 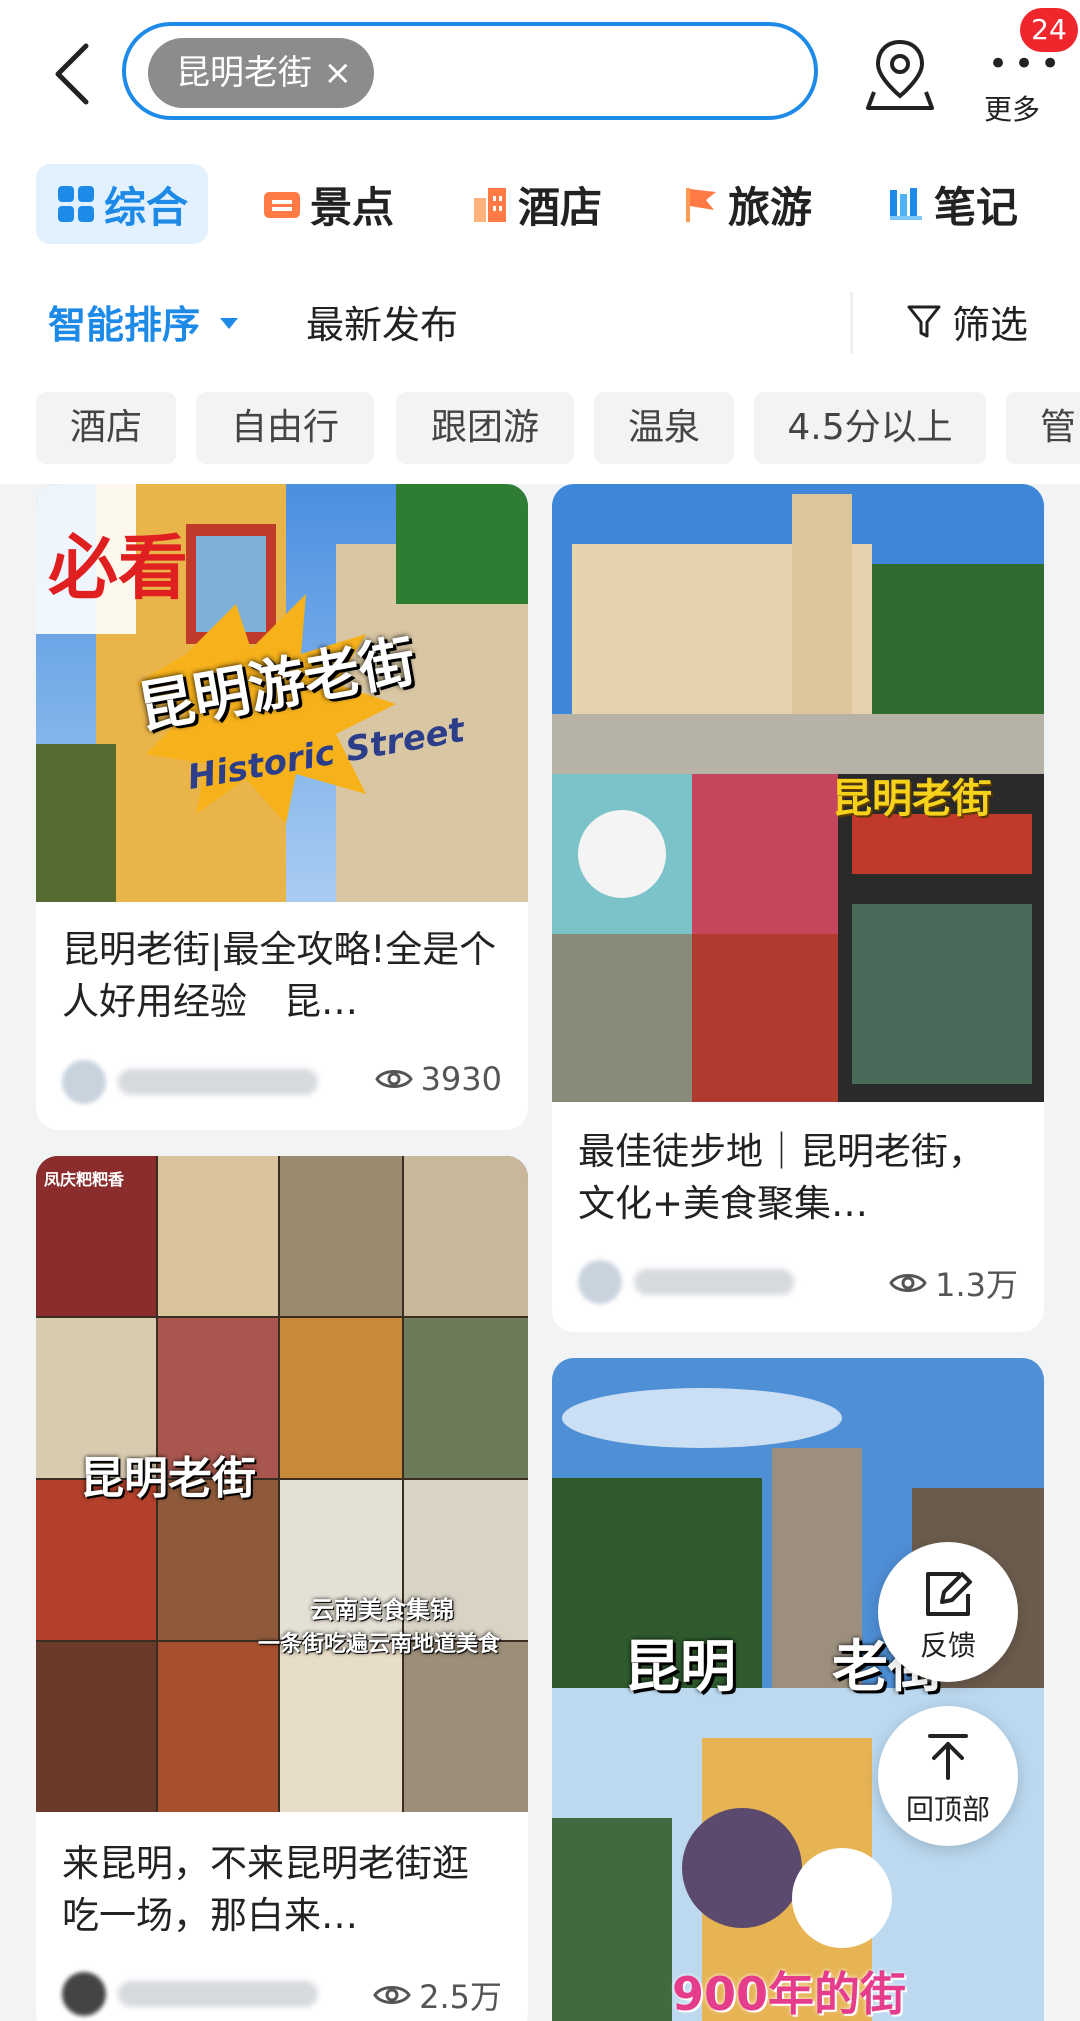 What do you see at coordinates (851, 323) in the screenshot?
I see `divider` at bounding box center [851, 323].